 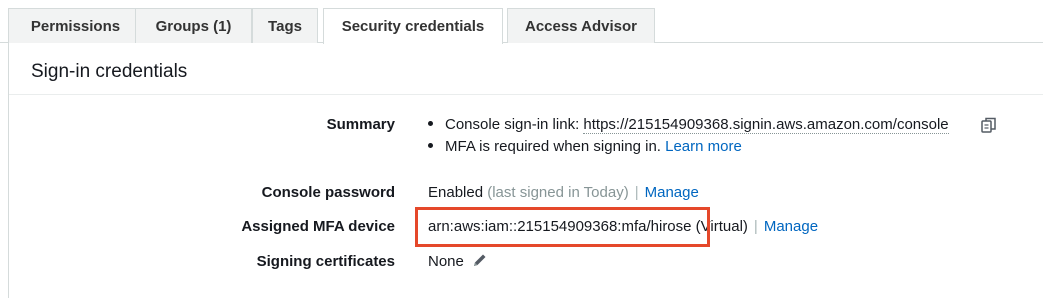 What do you see at coordinates (721, 226) in the screenshot?
I see `mfa-device-type: (Virtual)` at bounding box center [721, 226].